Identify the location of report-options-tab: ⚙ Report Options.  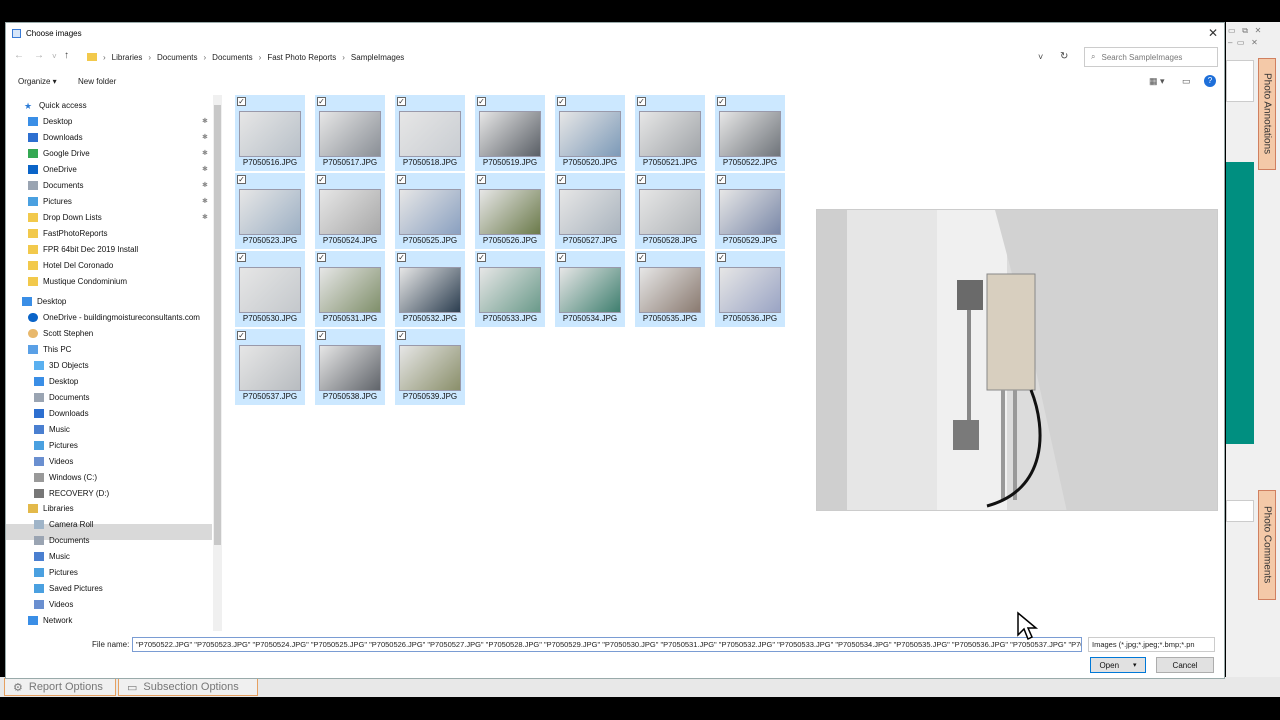
(60, 687).